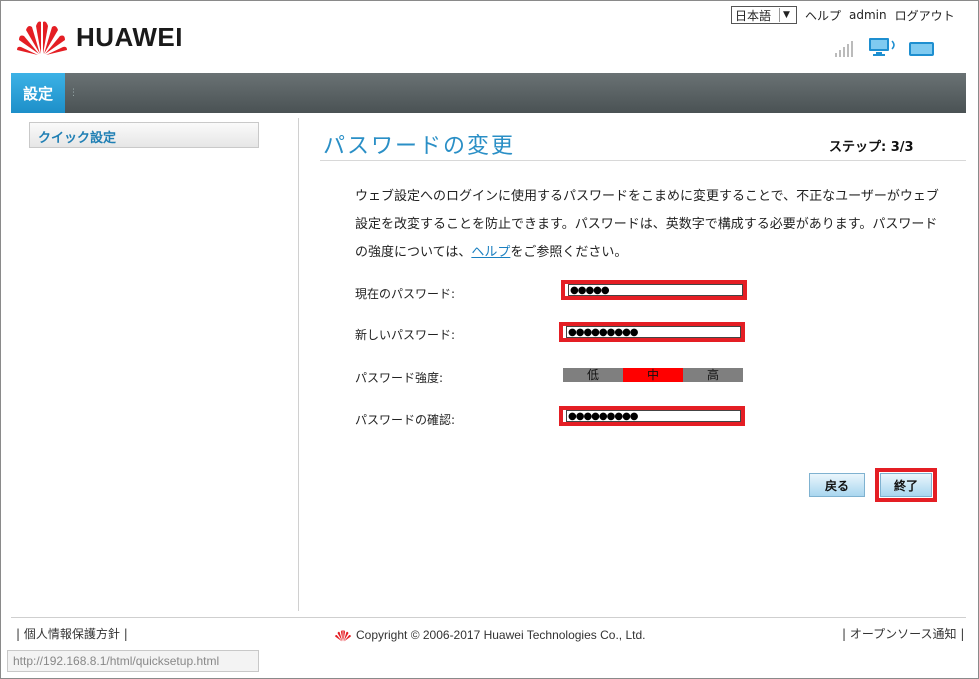 The width and height of the screenshot is (979, 679). I want to click on strength-high: 高, so click(713, 375).